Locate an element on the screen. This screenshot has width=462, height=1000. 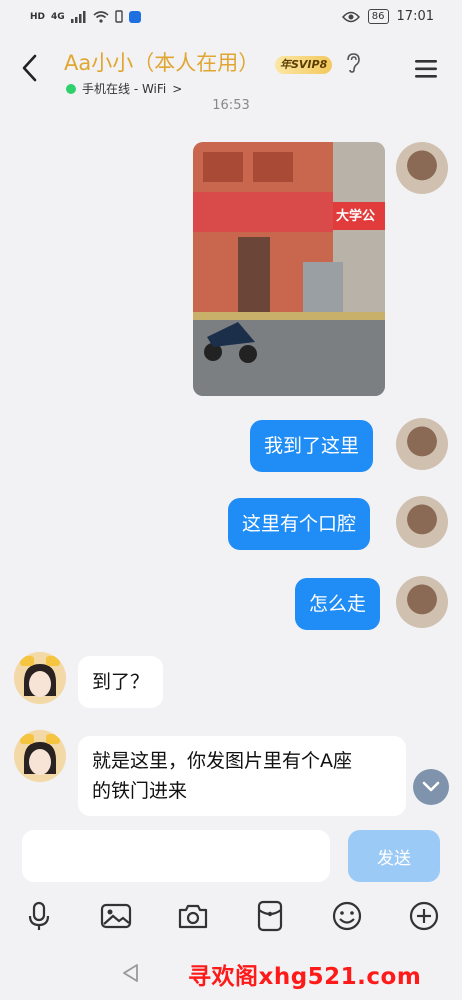
message-line: 的铁门进来 is located at coordinates (140, 791).